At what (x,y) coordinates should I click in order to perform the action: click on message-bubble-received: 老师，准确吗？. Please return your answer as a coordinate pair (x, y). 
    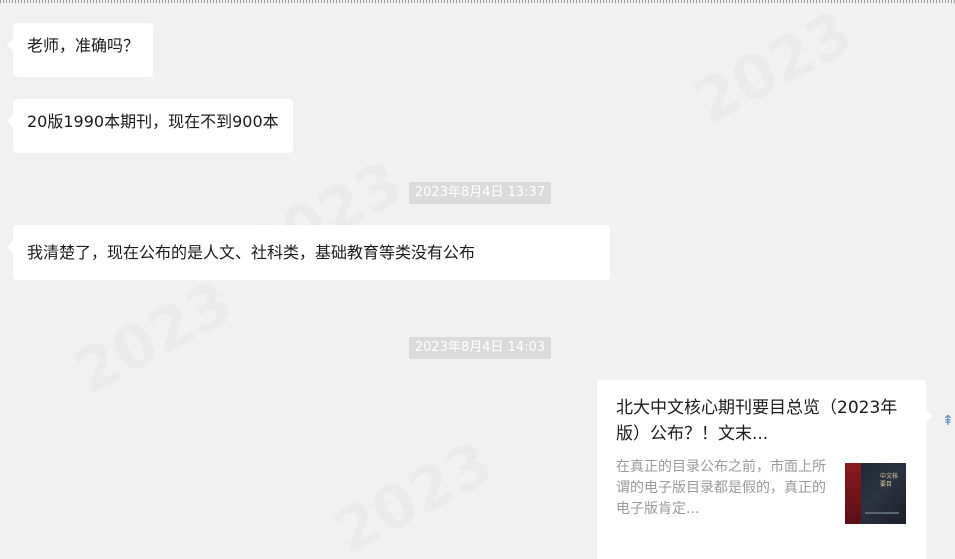
    Looking at the image, I should click on (80, 50).